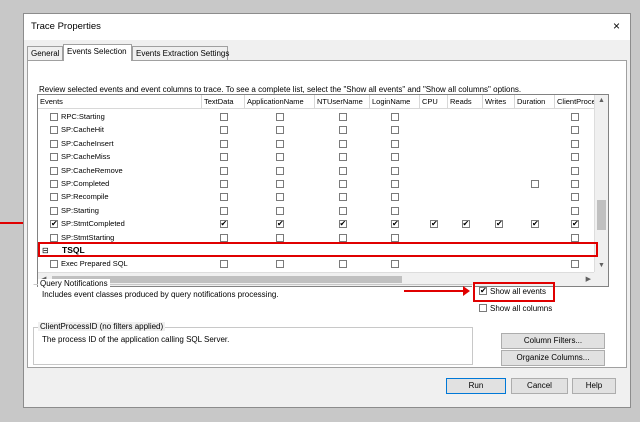 This screenshot has width=640, height=422. Describe the element at coordinates (616, 26) in the screenshot. I see `close-icon: ×` at that location.